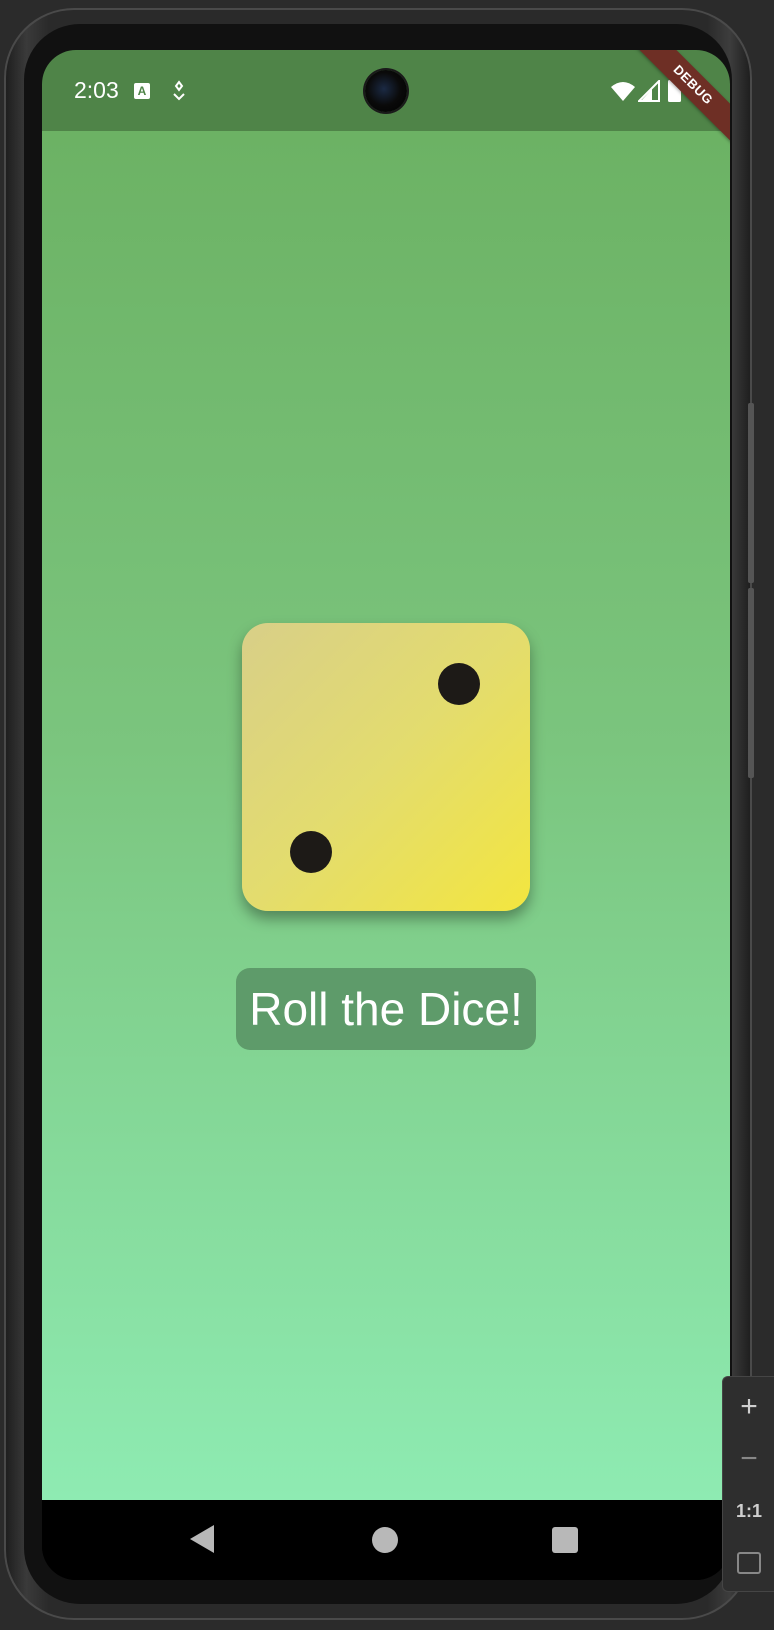  Describe the element at coordinates (748, 1407) in the screenshot. I see `zoom-in-icon: +` at that location.